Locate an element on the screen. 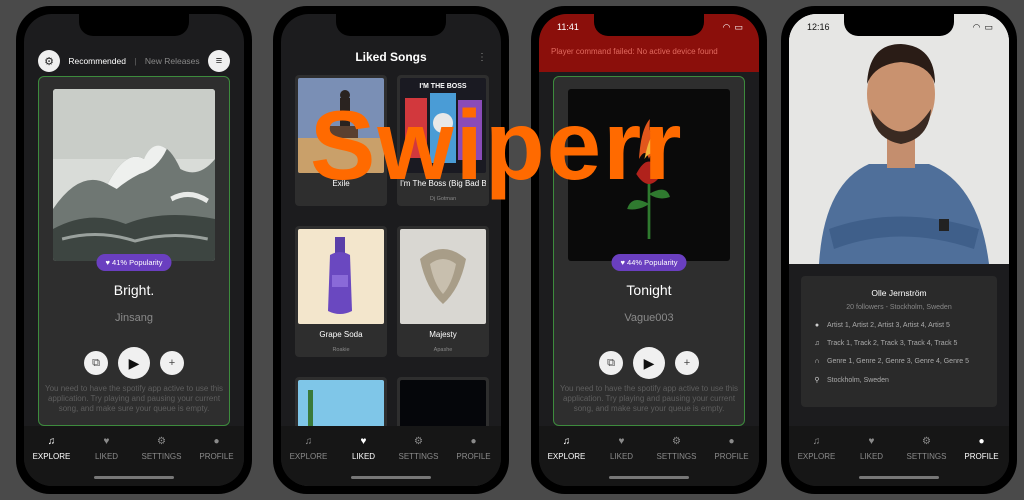  playback-controls: ⧉ ▶ + is located at coordinates (649, 363).